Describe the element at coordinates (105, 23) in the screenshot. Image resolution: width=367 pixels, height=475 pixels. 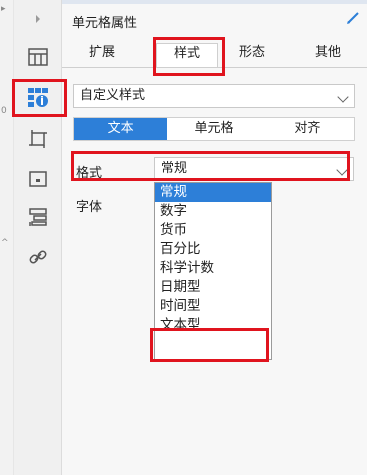
I see `panel-title: 单元格属性` at that location.